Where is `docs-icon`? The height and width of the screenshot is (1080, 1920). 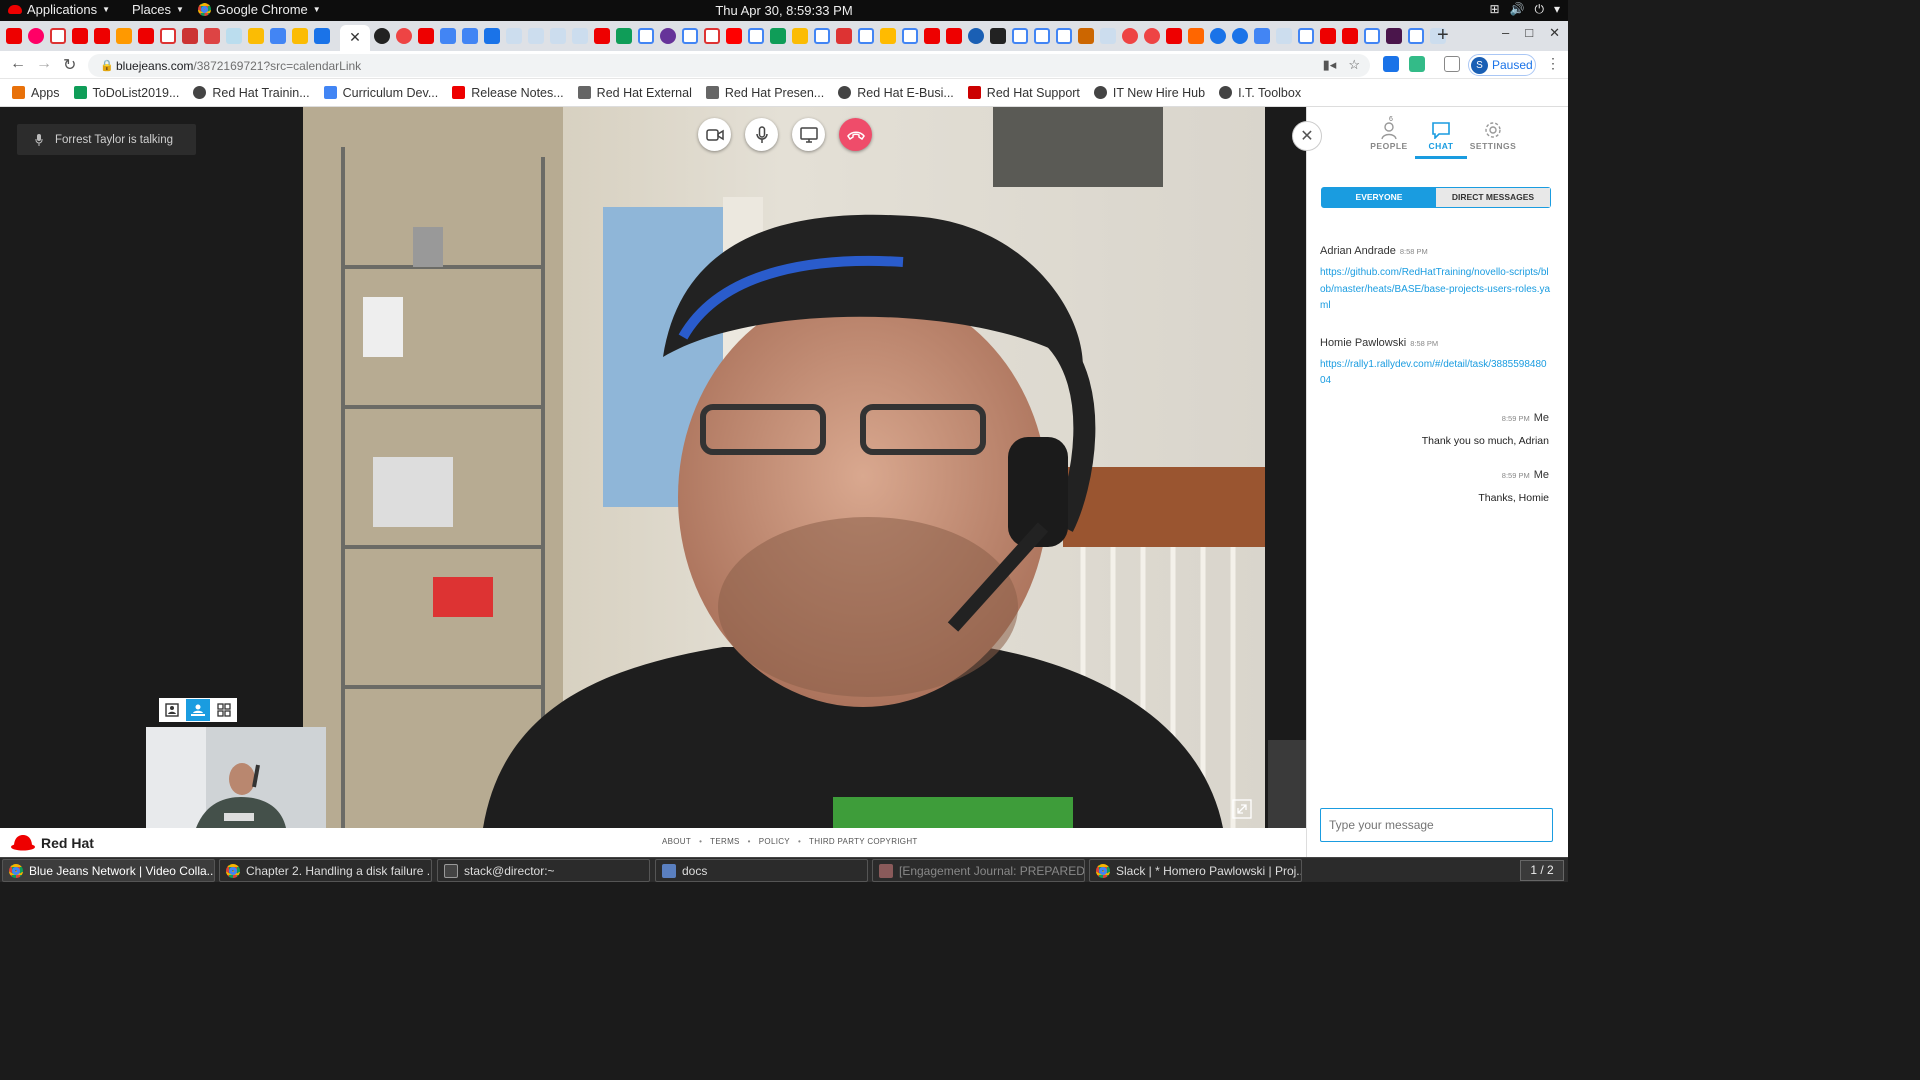
docs-icon is located at coordinates (278, 36).